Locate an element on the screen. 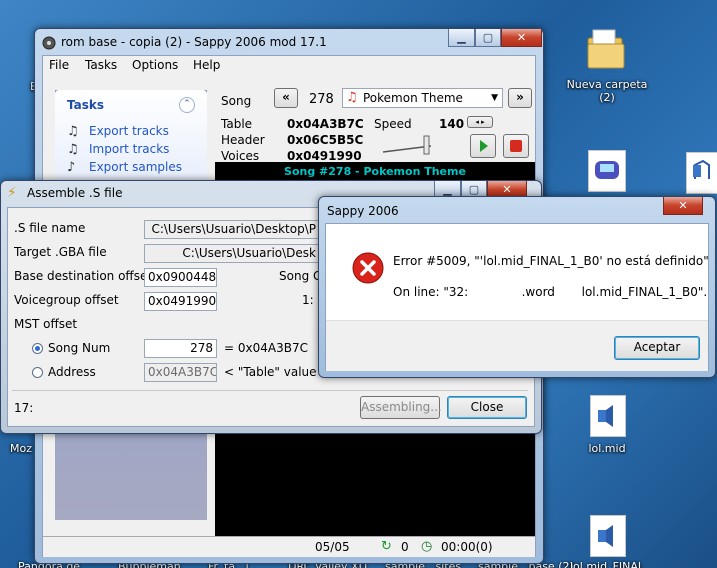 This screenshot has width=717, height=568. folder-icon is located at coordinates (606, 48).